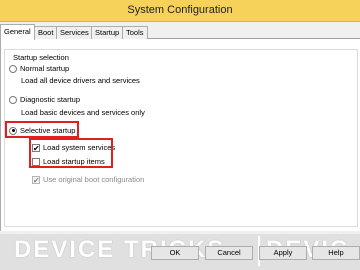 The image size is (360, 270). I want to click on window-title: System Configuration, so click(180, 10).